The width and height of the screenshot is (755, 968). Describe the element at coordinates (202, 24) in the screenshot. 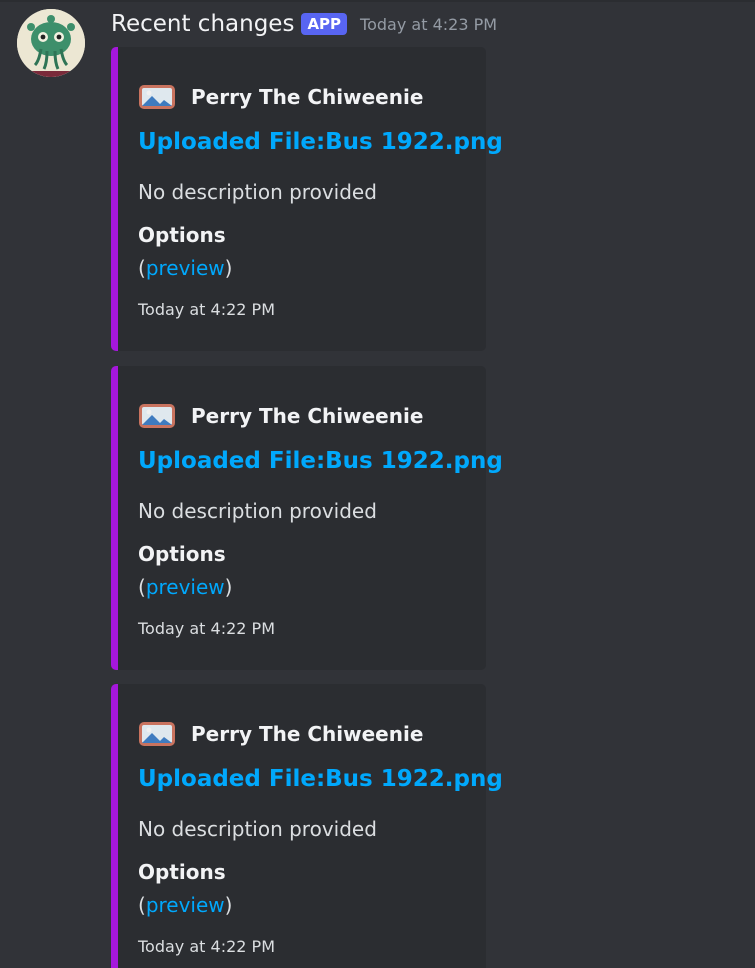

I see `username: Recent changes` at that location.